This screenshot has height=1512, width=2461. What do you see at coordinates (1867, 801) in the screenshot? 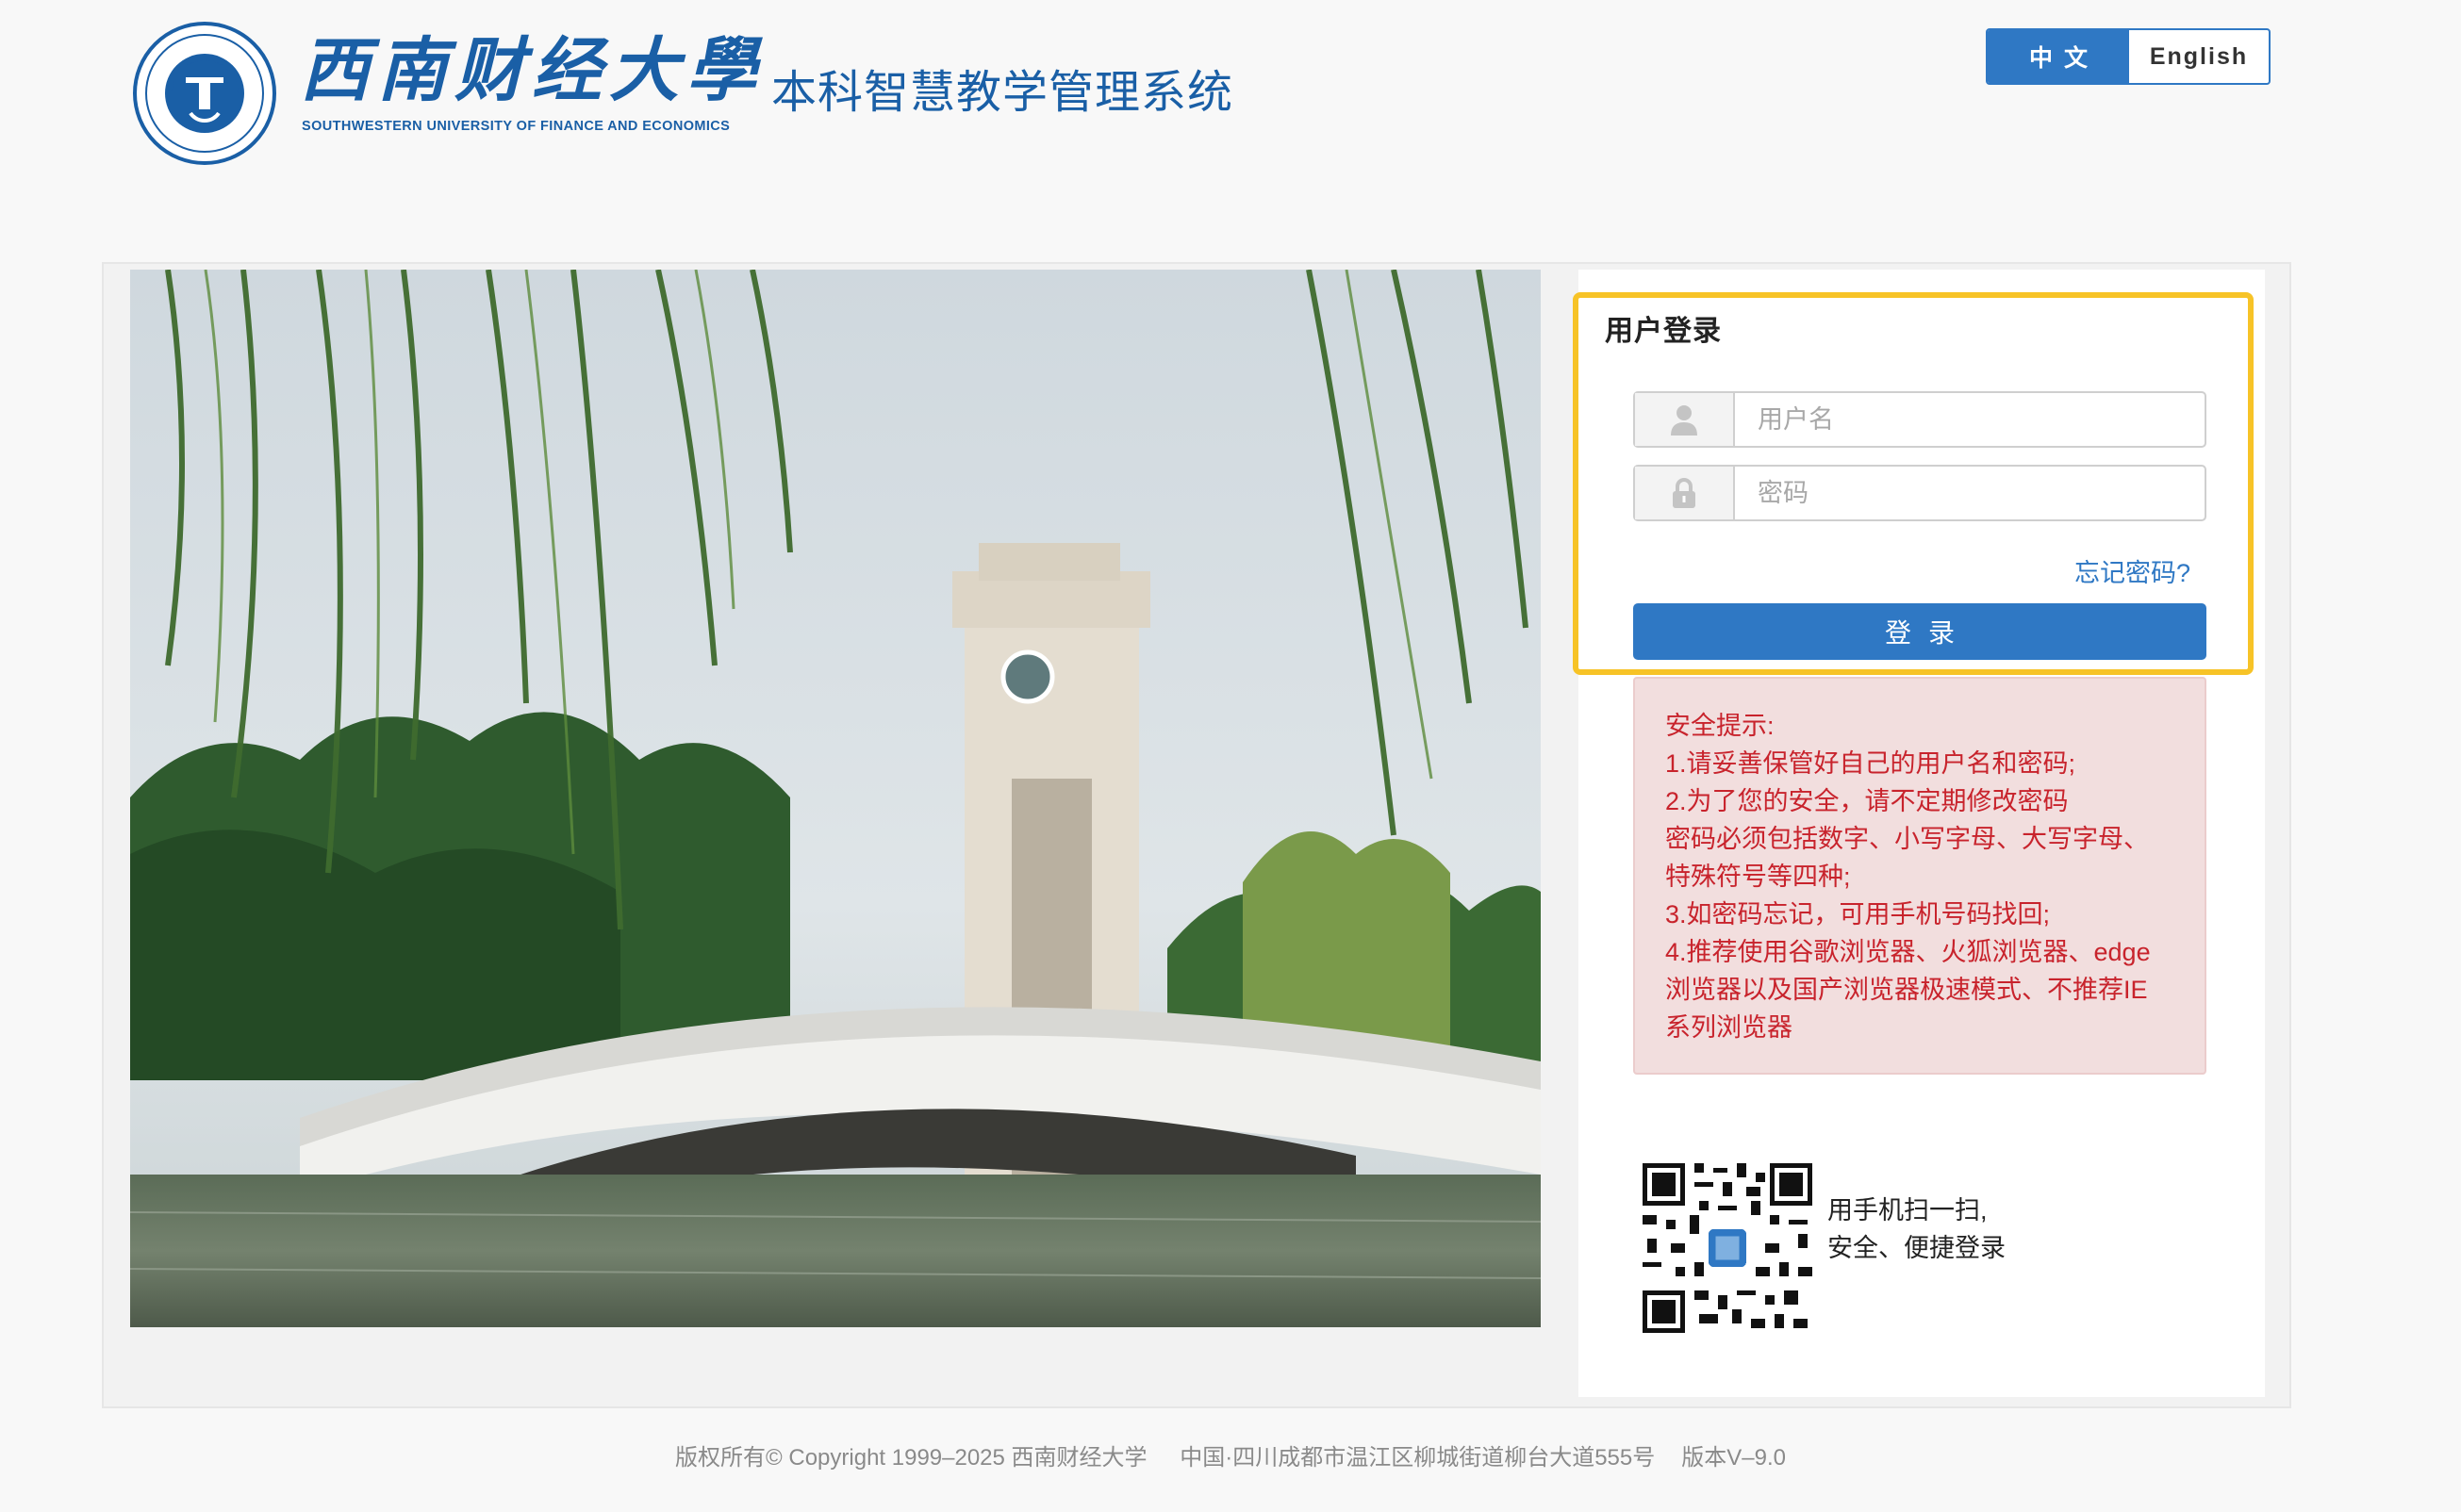
I see `notice-line: 2.为了您的安全，请不定期修改密码` at bounding box center [1867, 801].